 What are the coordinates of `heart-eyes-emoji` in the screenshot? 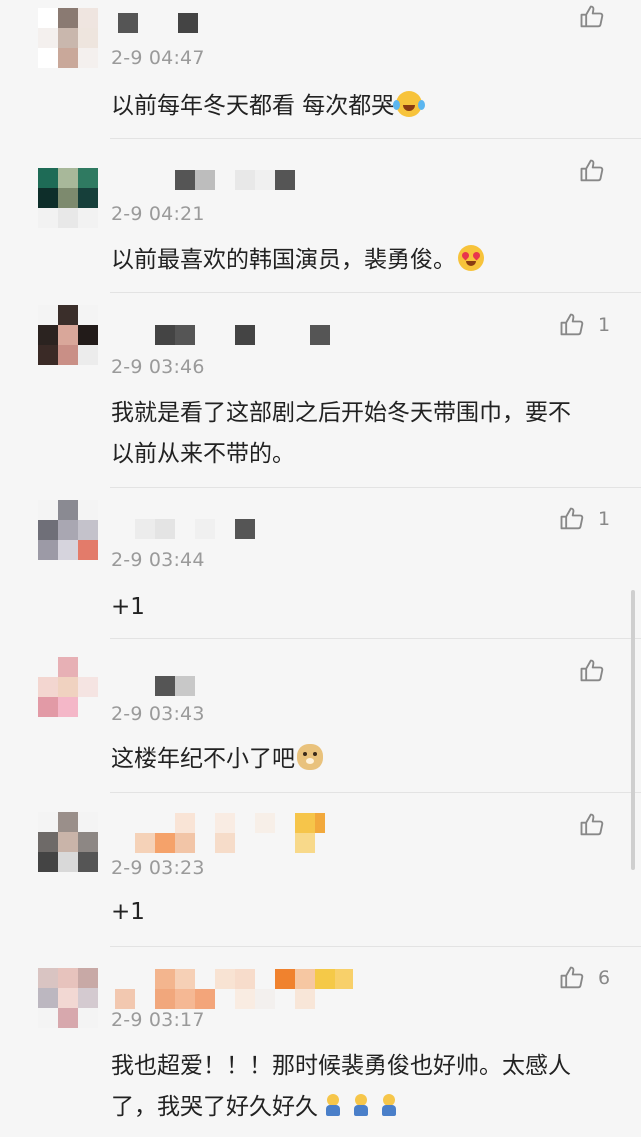 It's located at (471, 258).